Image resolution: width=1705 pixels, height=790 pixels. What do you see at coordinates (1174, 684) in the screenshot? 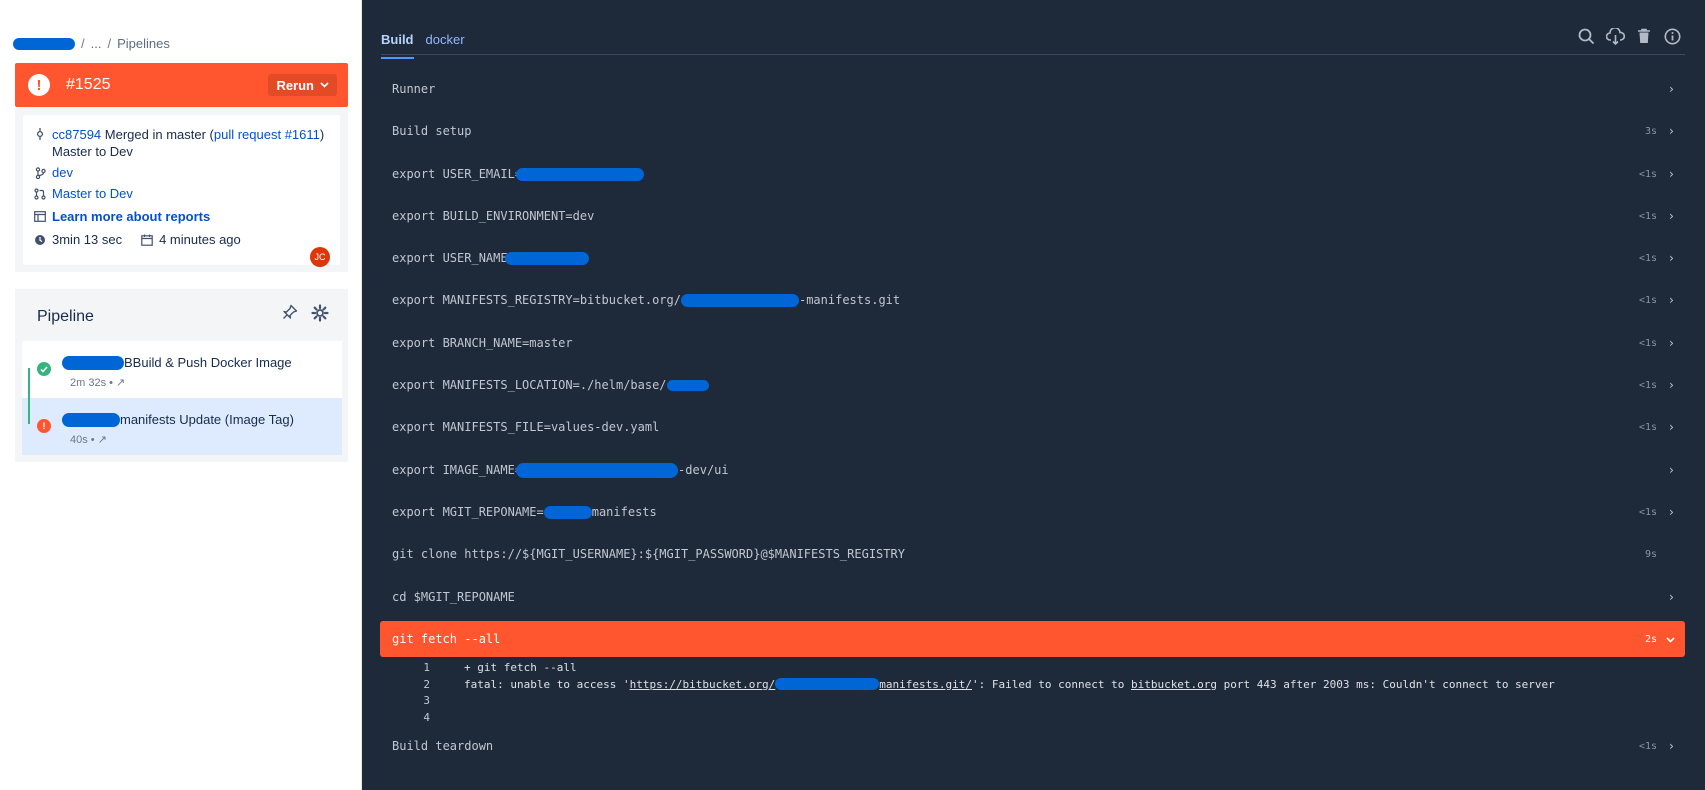
I see `host-link: bitbucket.org` at bounding box center [1174, 684].